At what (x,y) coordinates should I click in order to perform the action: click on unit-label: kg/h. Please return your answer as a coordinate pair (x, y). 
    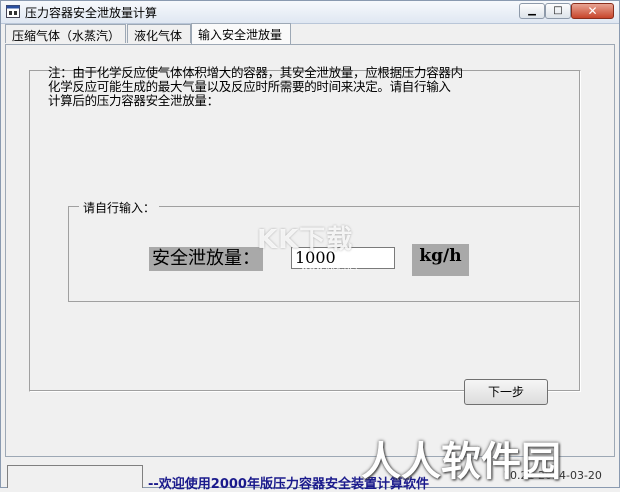
    Looking at the image, I should click on (440, 260).